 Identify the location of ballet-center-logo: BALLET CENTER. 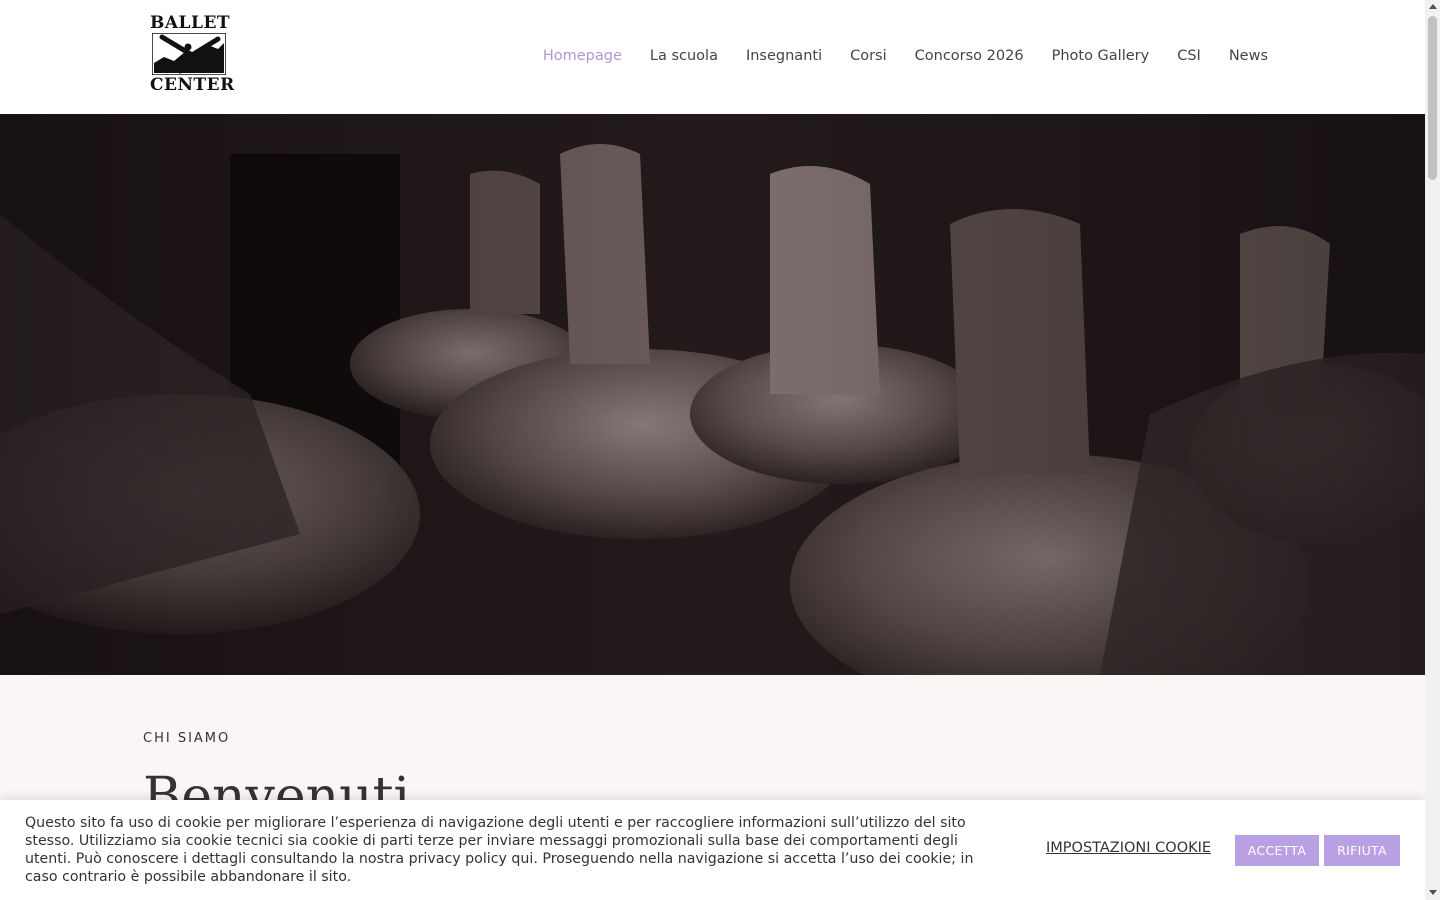
(192, 54).